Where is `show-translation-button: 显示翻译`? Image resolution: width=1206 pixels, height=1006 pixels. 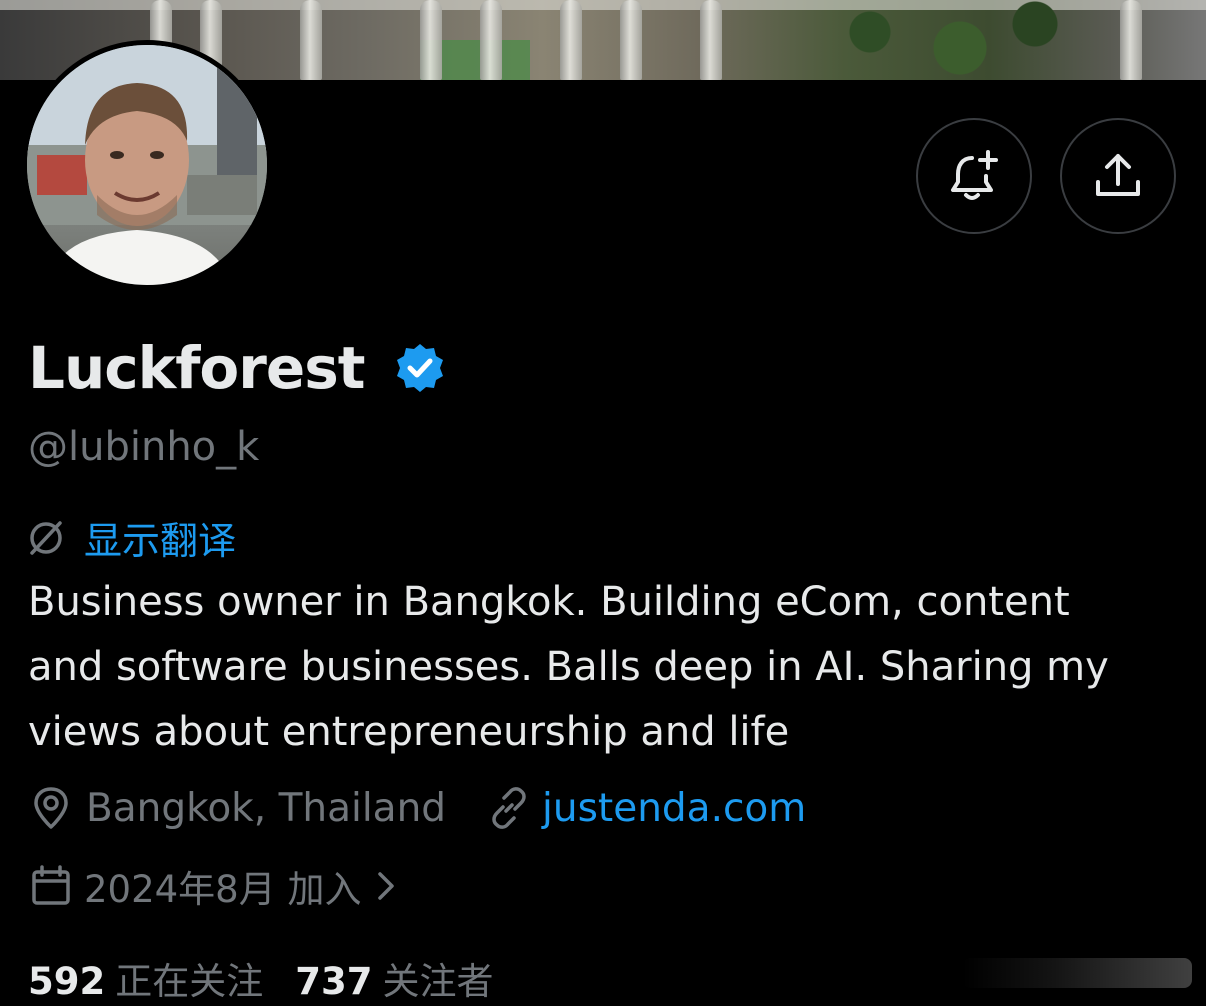 show-translation-button: 显示翻译 is located at coordinates (131, 537).